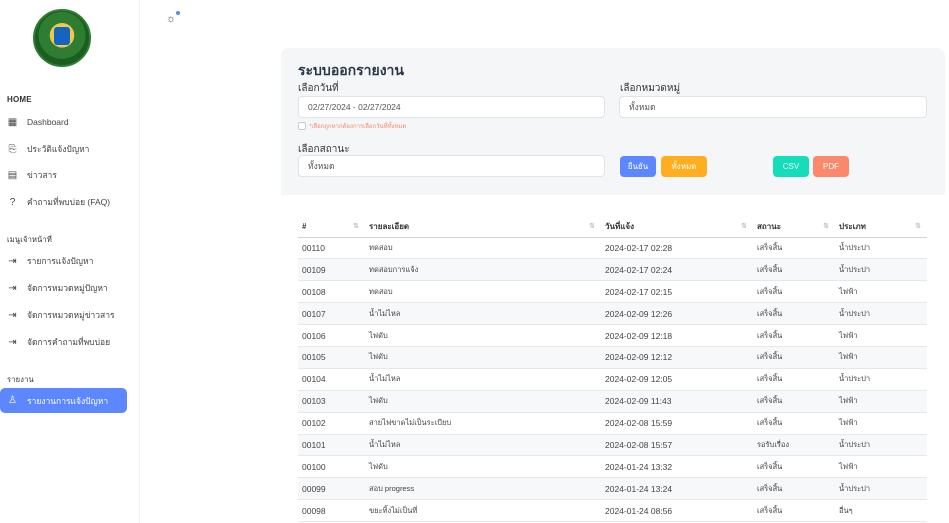 This screenshot has height=523, width=949. I want to click on cell-date: 2024-02-17 02:24, so click(677, 270).